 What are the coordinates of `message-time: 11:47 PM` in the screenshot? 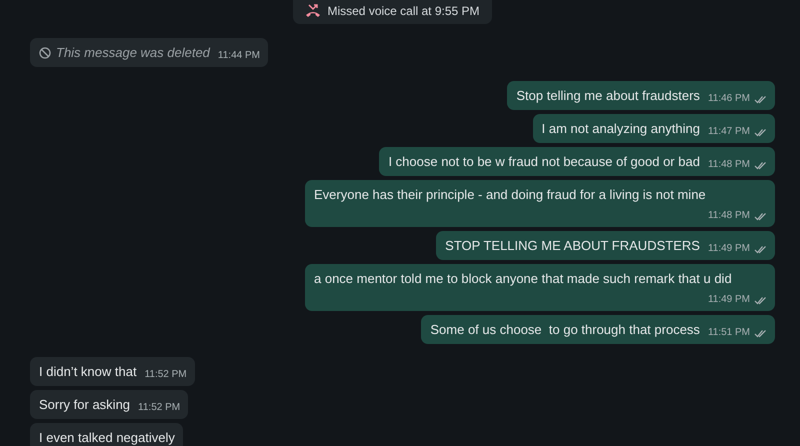 It's located at (729, 132).